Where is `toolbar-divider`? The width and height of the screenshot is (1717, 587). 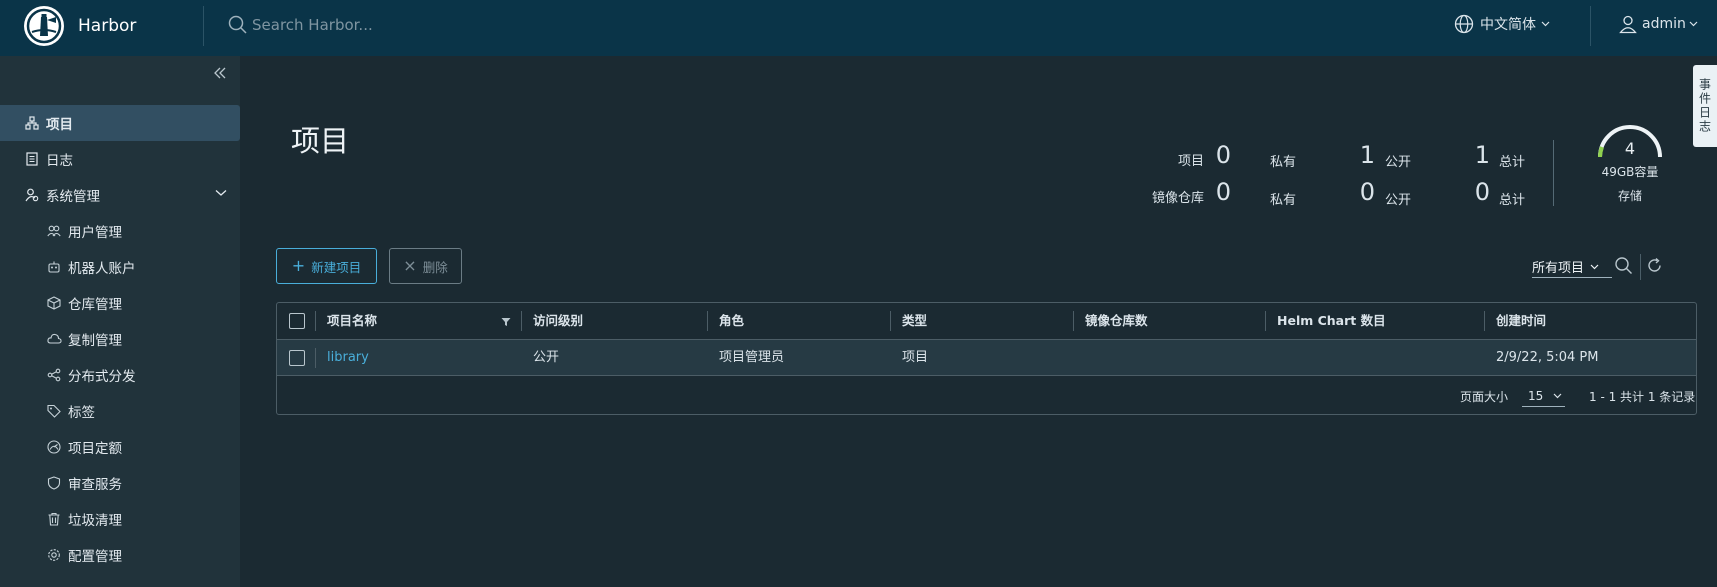
toolbar-divider is located at coordinates (1640, 267).